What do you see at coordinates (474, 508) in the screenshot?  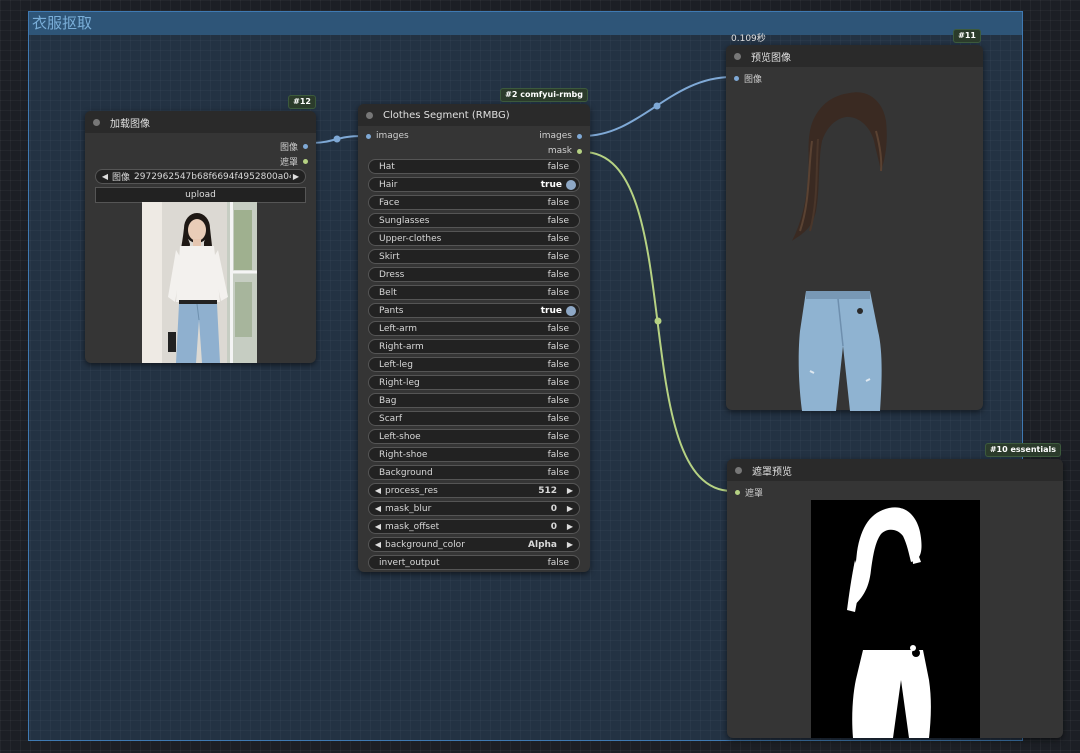 I see `combo-mask-blur: ◀ mask_blur 0 ▶` at bounding box center [474, 508].